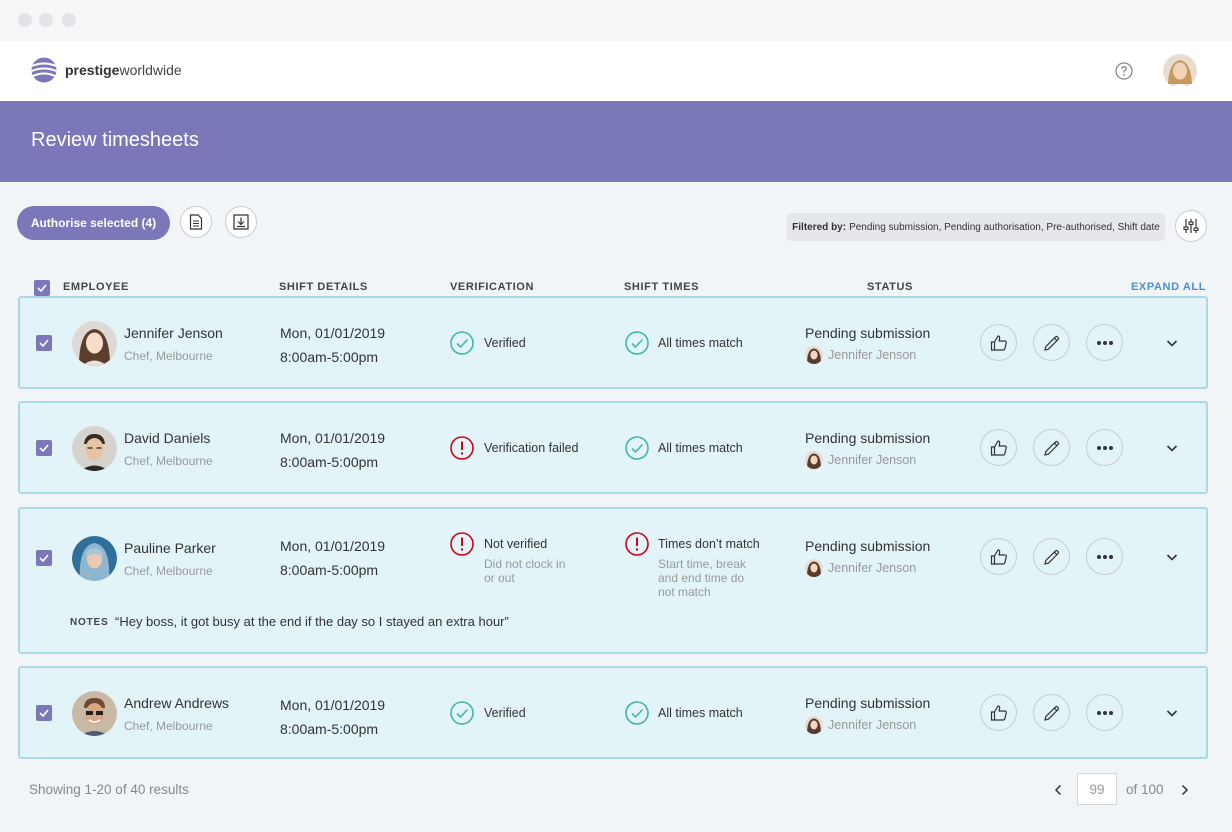 This screenshot has height=832, width=1232. I want to click on page-number-input: 99, so click(1097, 789).